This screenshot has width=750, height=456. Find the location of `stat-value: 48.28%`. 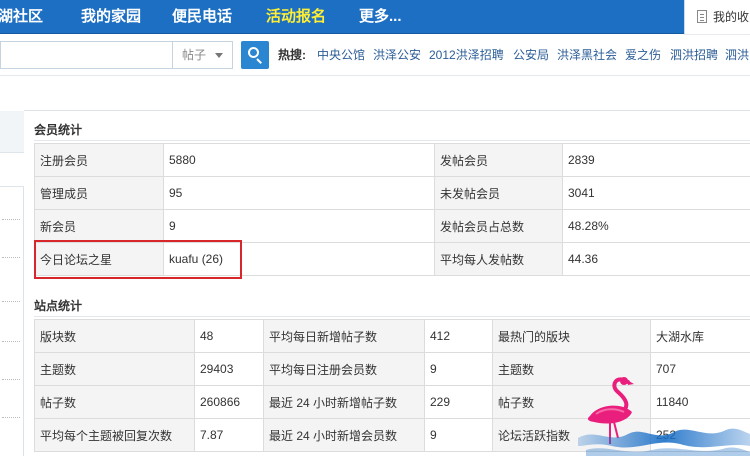

stat-value: 48.28% is located at coordinates (656, 226).